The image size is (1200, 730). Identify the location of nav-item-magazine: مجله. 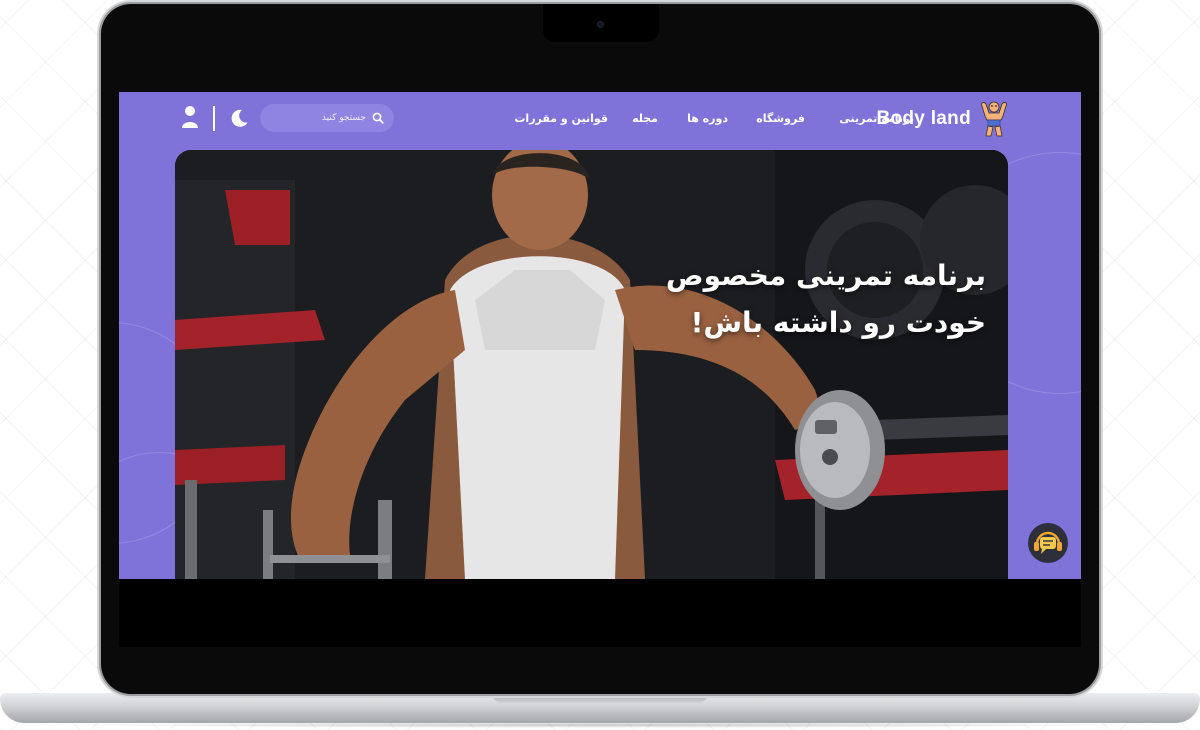
(645, 118).